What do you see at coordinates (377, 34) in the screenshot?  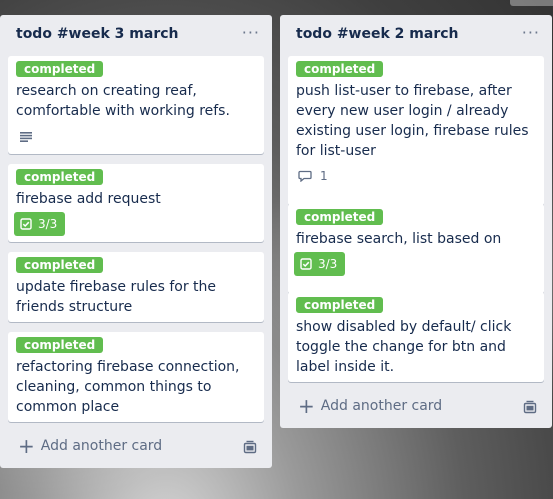 I see `list-title: todo #week 2 march` at bounding box center [377, 34].